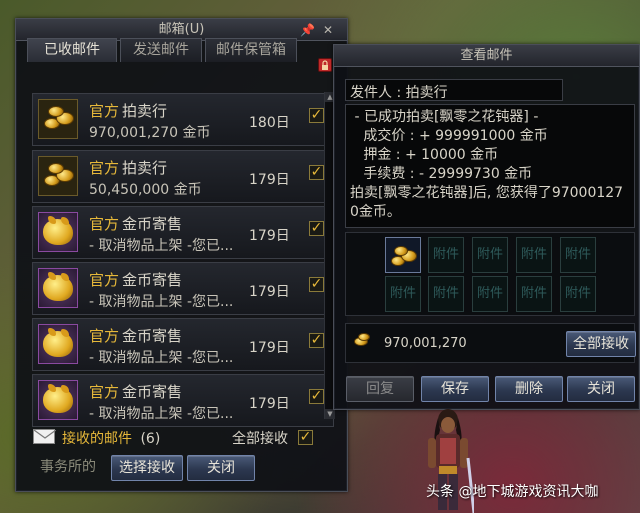  I want to click on received-mail-label: 接收的邮件 (6), so click(111, 439).